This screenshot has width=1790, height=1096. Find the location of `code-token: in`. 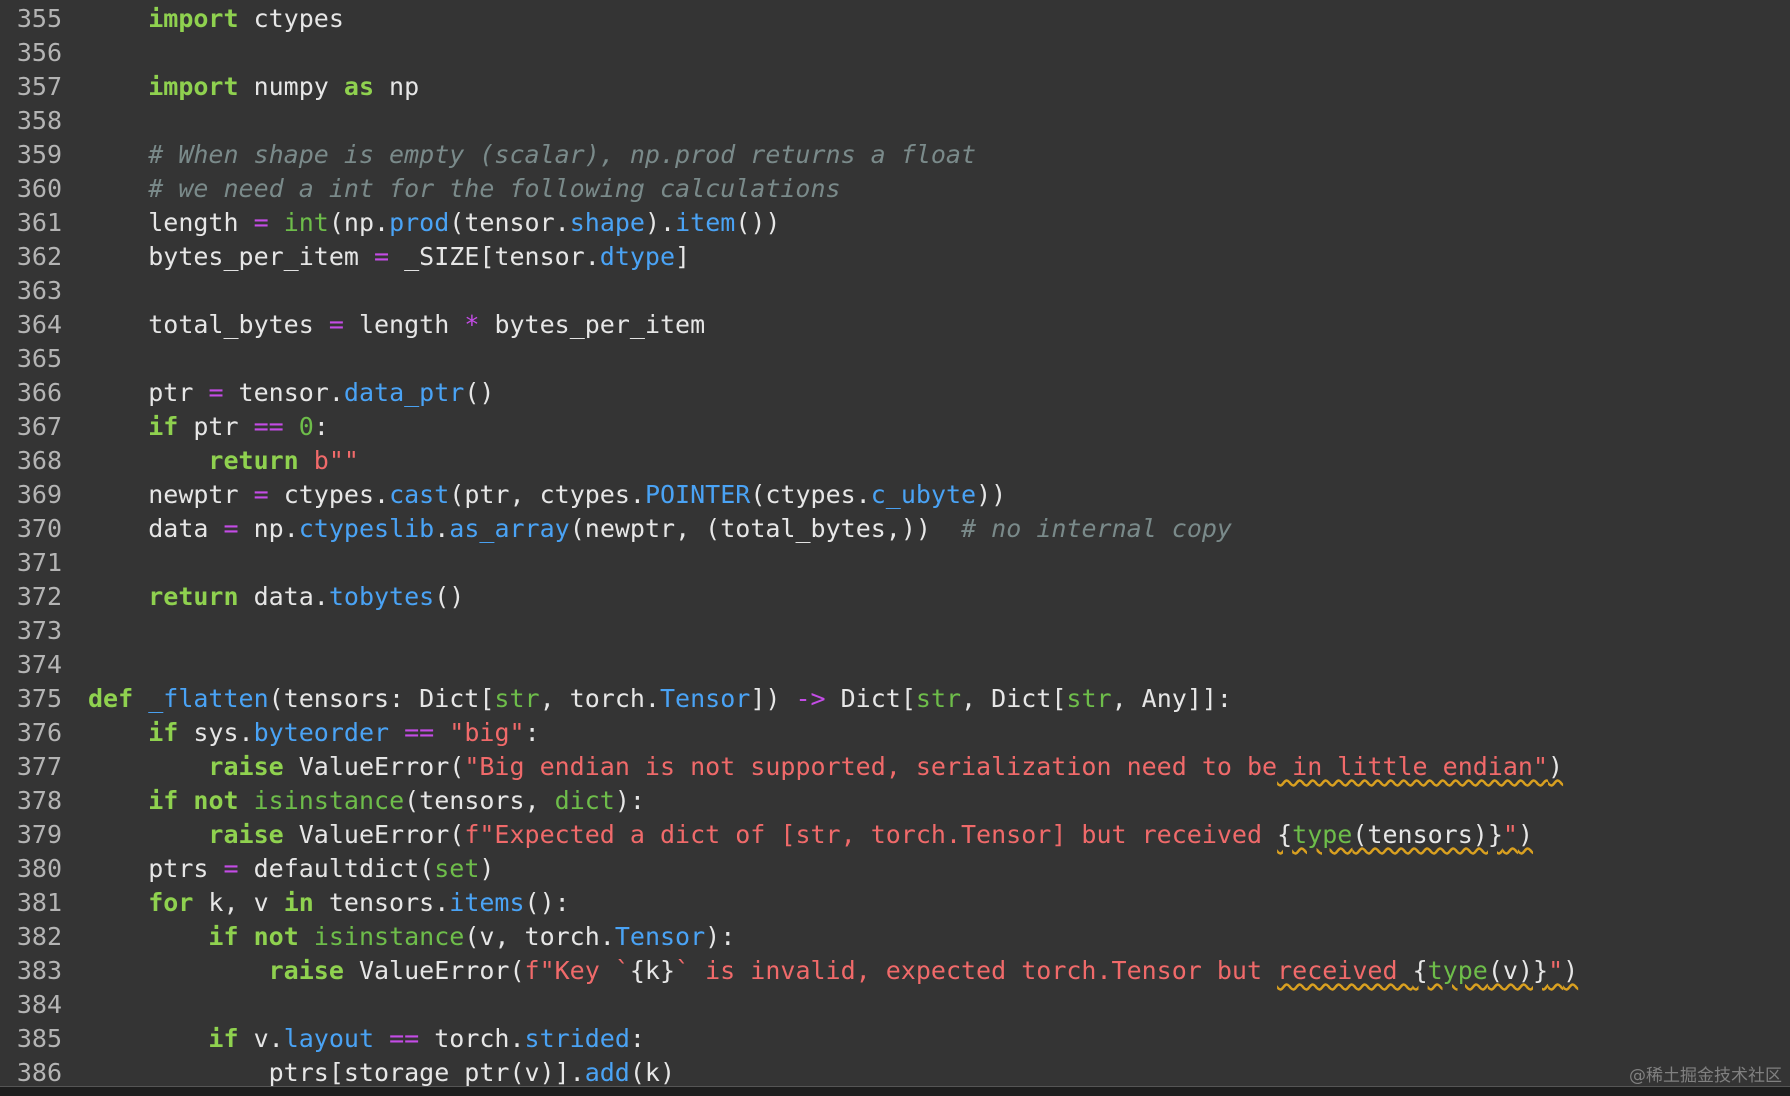

code-token: in is located at coordinates (298, 902).